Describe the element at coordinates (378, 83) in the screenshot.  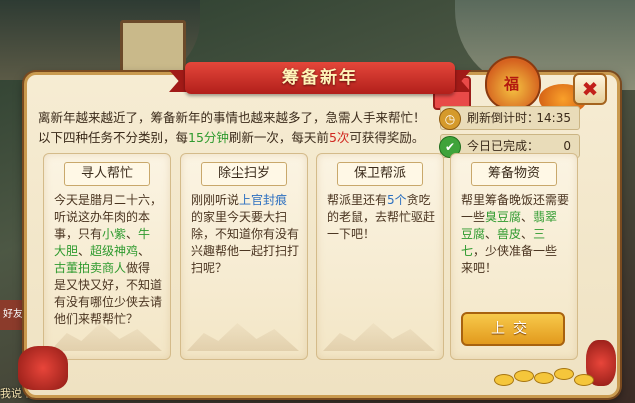
I see `dialog-title-banner: 福 筹备新年` at that location.